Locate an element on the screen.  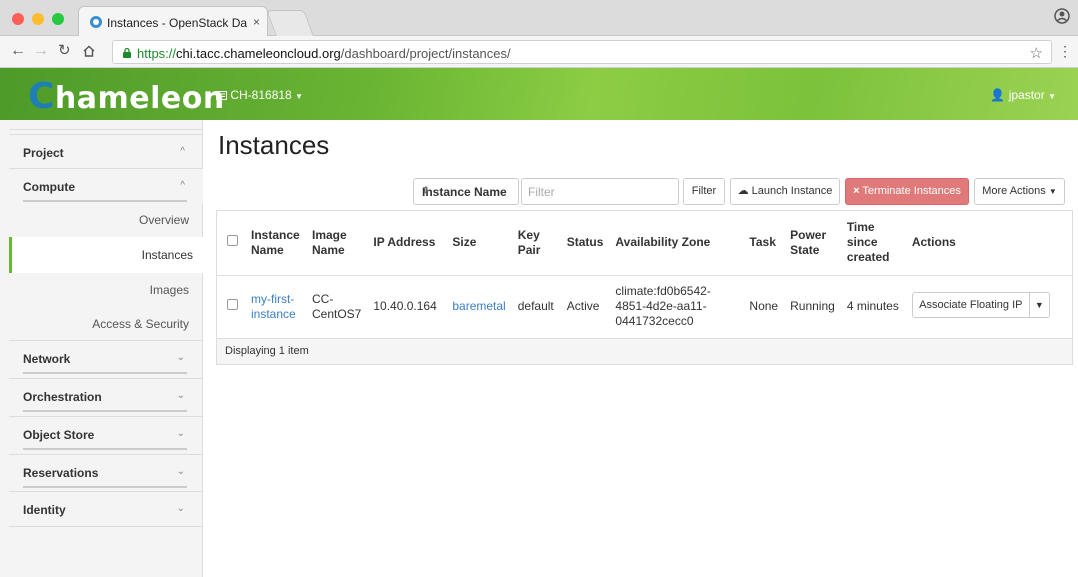
openstack-favicon-icon is located at coordinates (96, 22).